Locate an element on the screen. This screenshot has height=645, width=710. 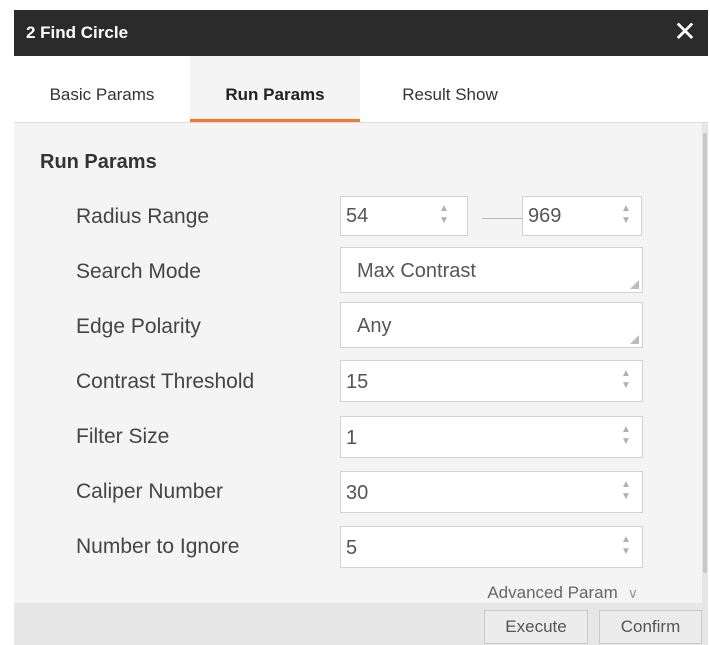
search-mode-value: Max Contrast is located at coordinates (416, 271).